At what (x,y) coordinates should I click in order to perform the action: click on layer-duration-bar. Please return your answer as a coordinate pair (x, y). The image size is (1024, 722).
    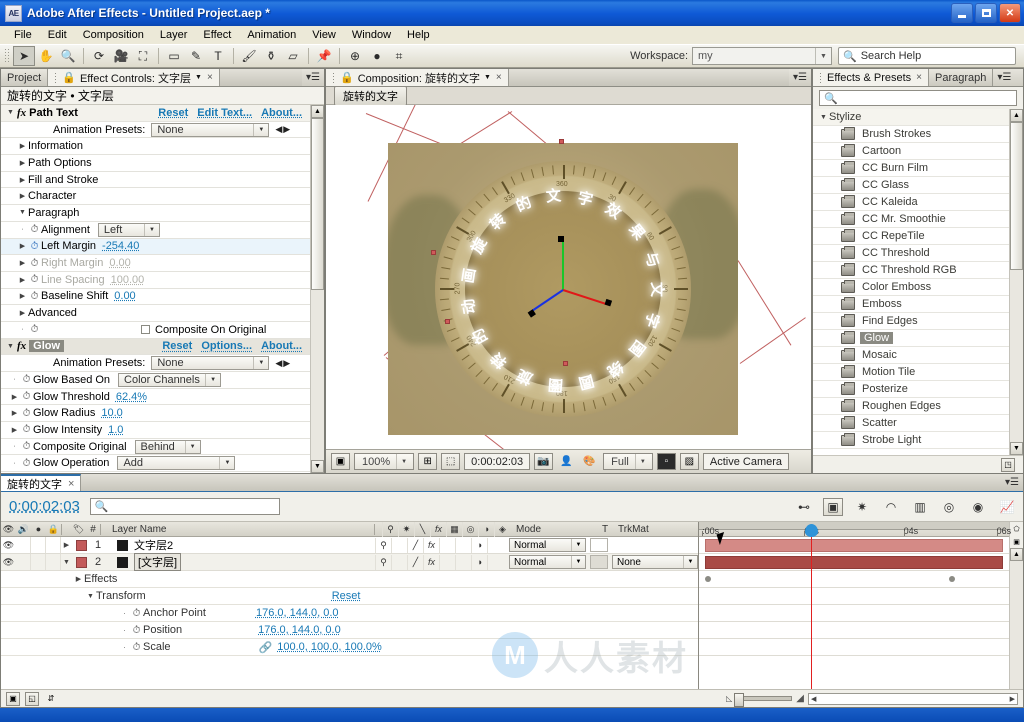
    Looking at the image, I should click on (854, 562).